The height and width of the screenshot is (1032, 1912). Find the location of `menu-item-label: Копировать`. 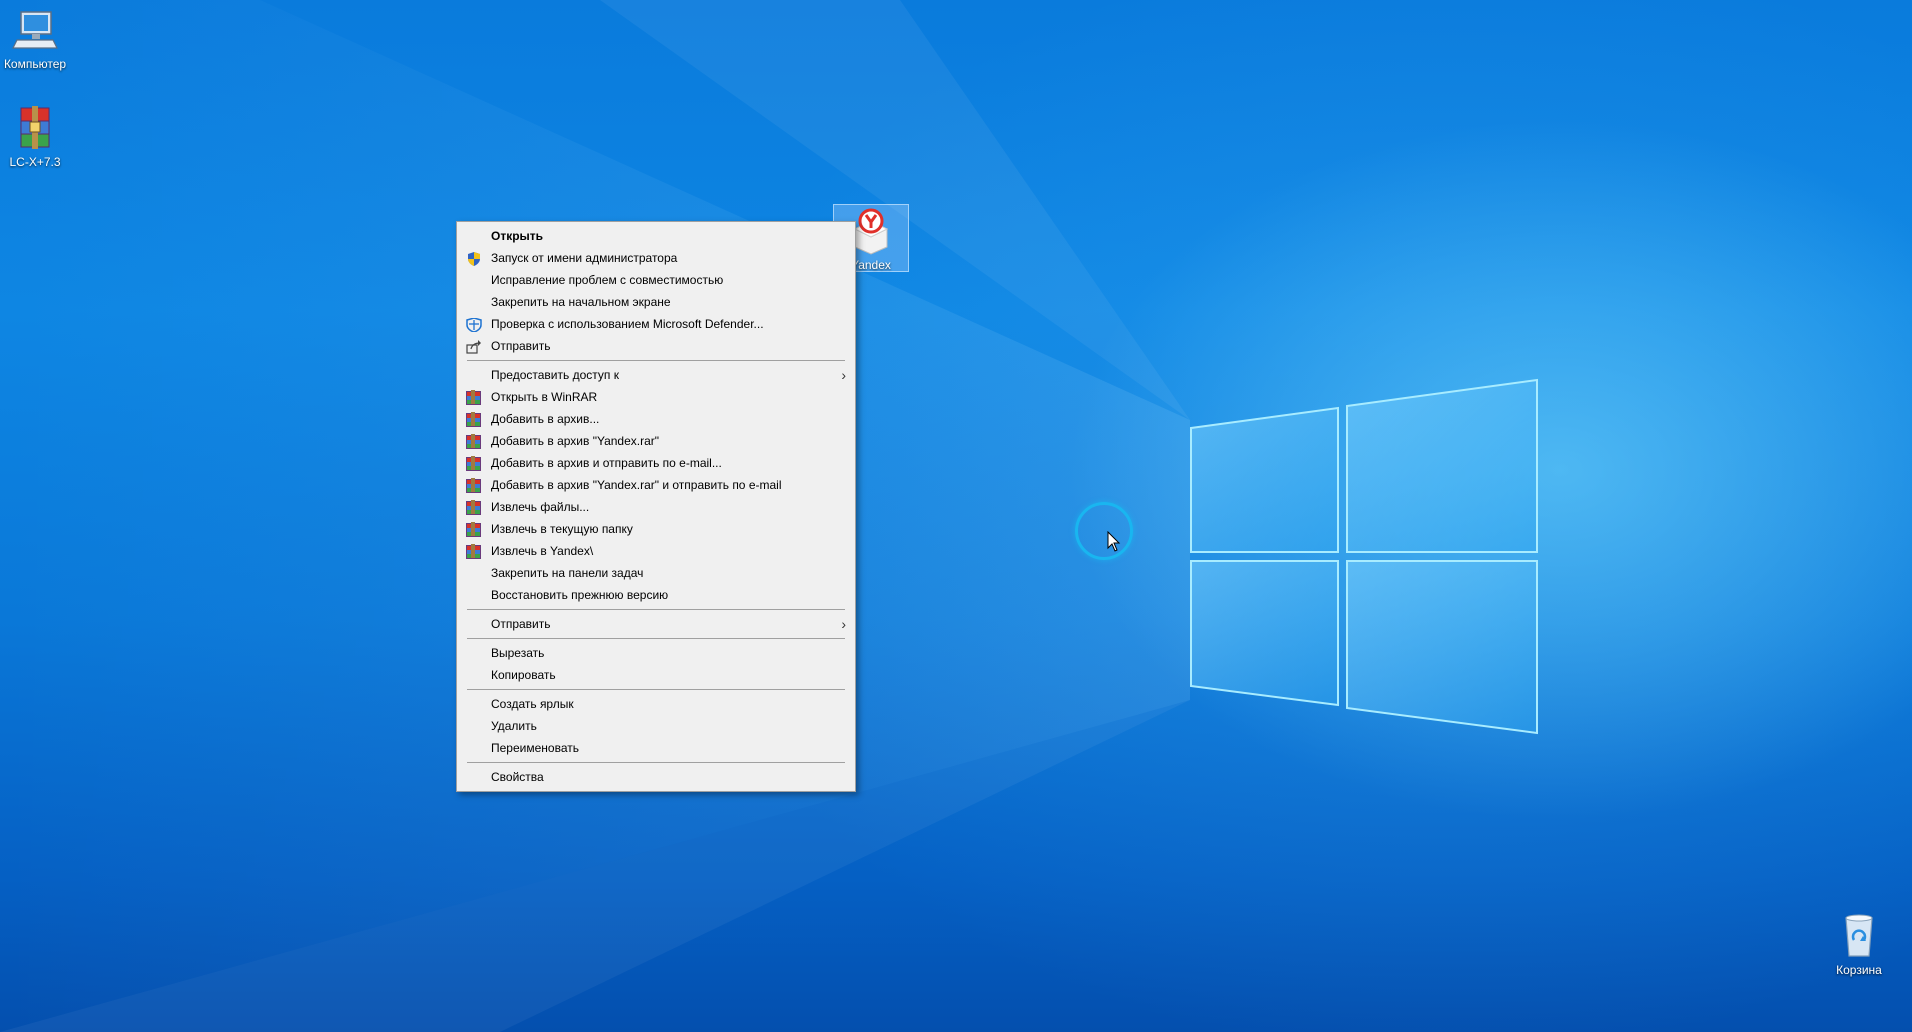

menu-item-label: Копировать is located at coordinates (523, 675).